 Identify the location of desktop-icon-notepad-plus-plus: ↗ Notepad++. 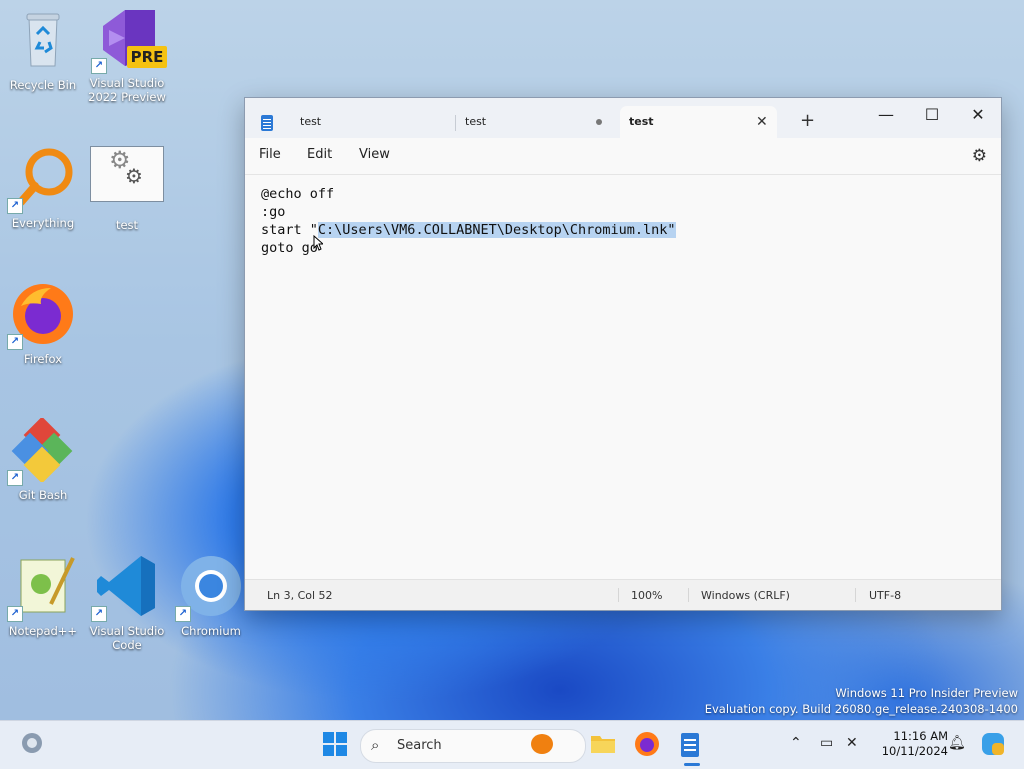
(43, 596).